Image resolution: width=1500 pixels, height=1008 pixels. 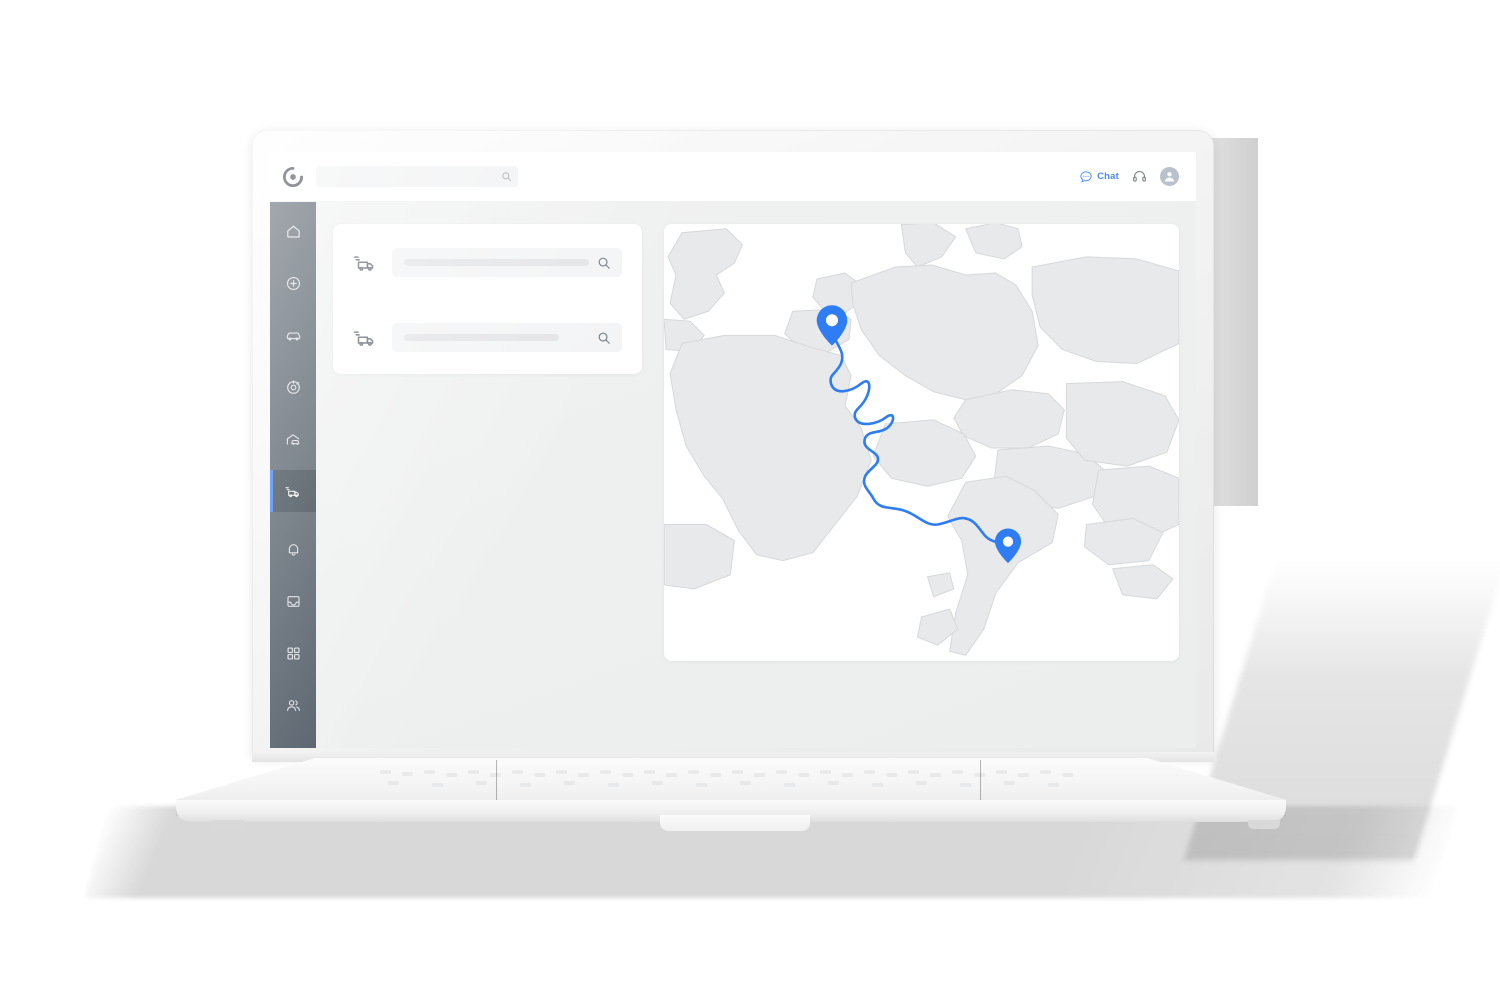 I want to click on route-map-card, so click(x=921, y=442).